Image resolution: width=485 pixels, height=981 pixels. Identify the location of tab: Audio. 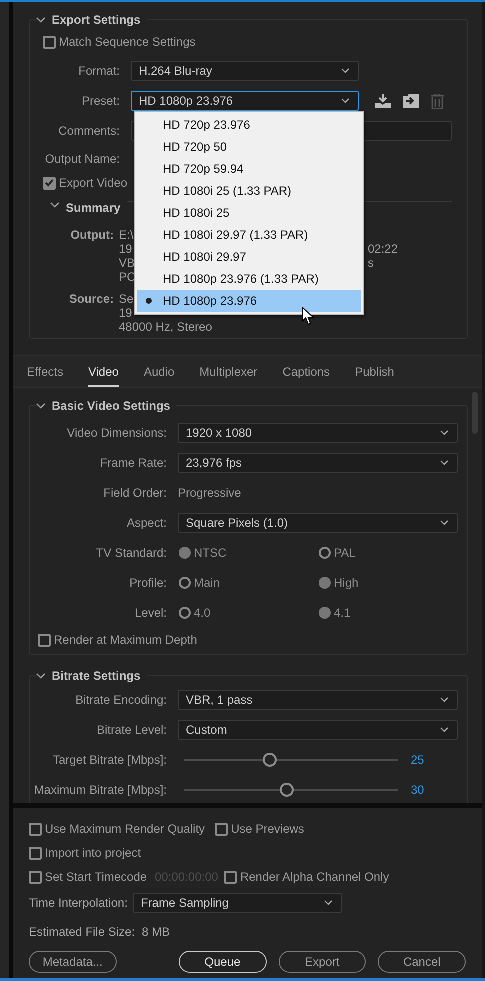
(159, 373).